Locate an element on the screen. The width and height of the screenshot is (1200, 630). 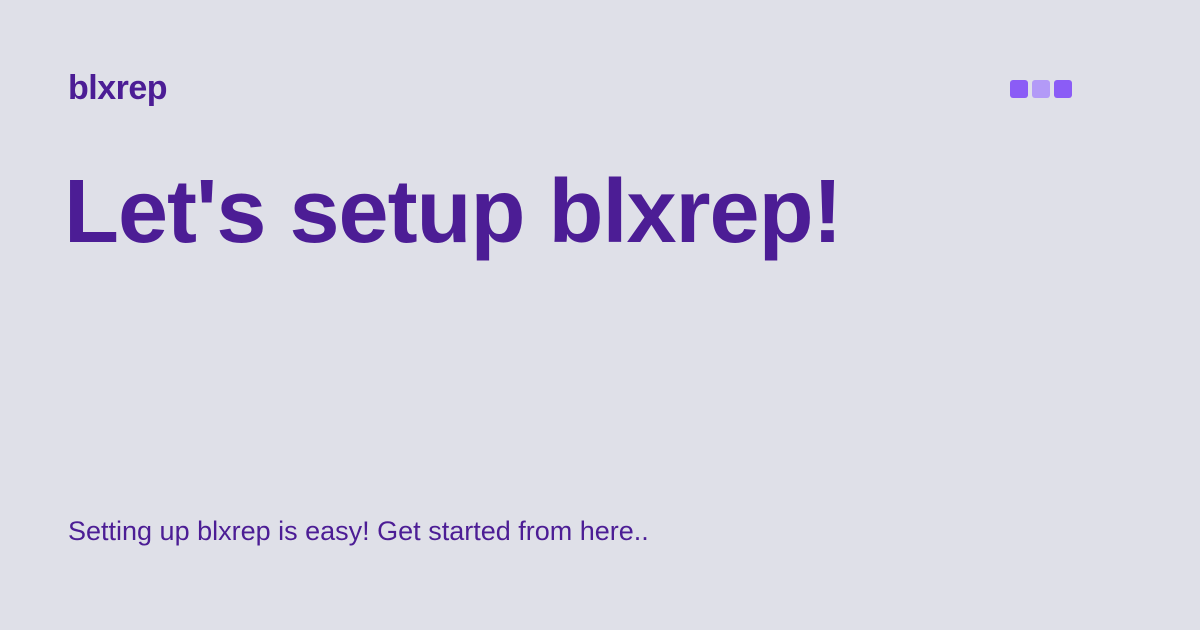
brand-name: blxrep is located at coordinates (118, 88).